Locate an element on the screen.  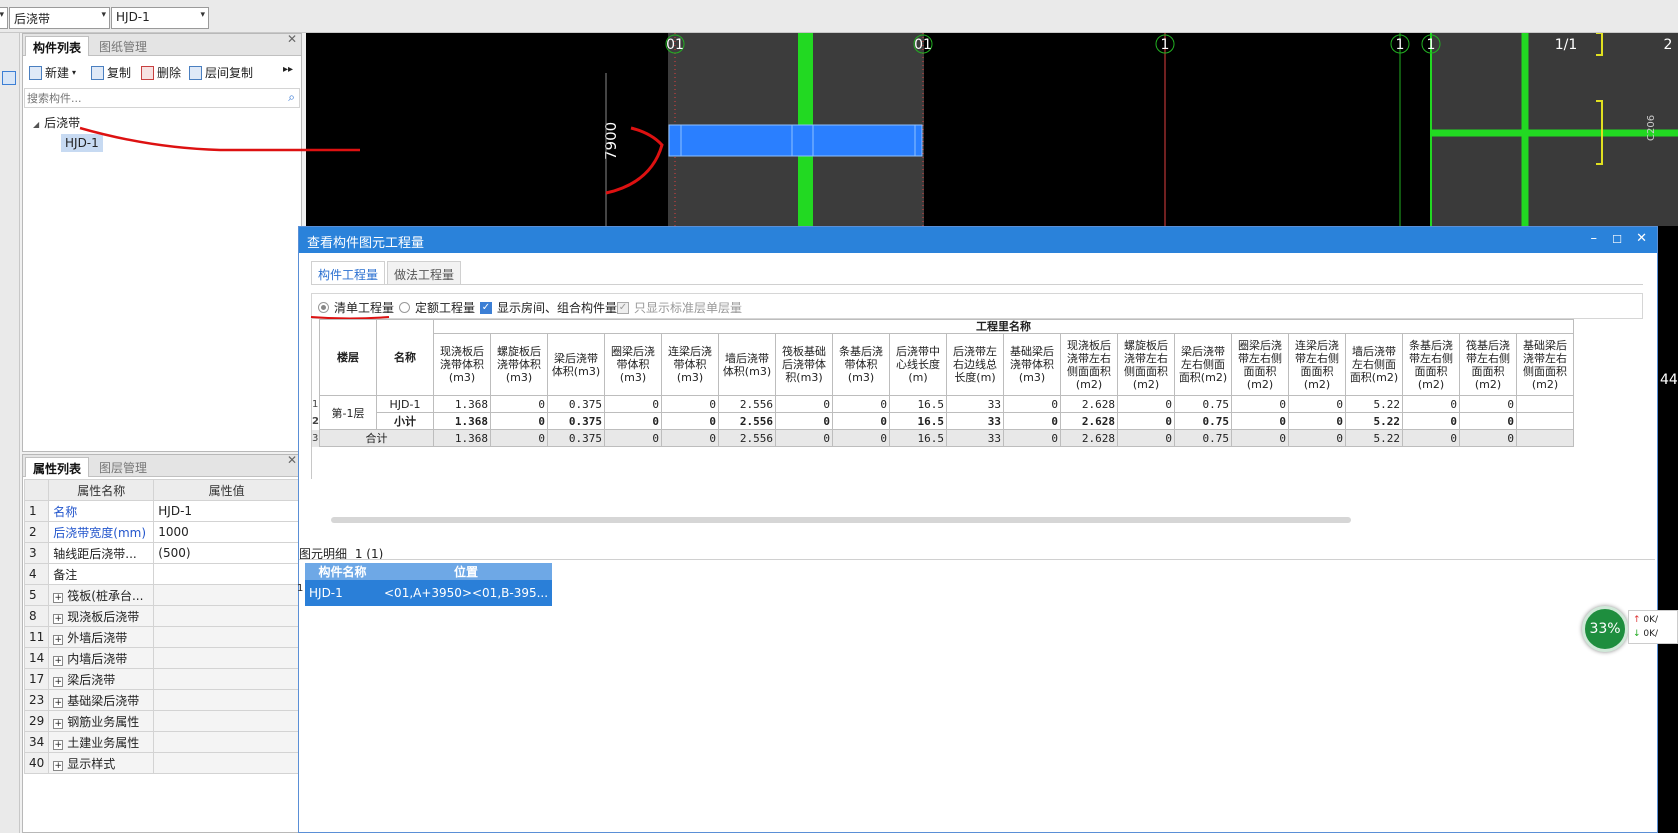
property-row: 2 后浇带宽度(mm) 1000 is located at coordinates (161, 532).